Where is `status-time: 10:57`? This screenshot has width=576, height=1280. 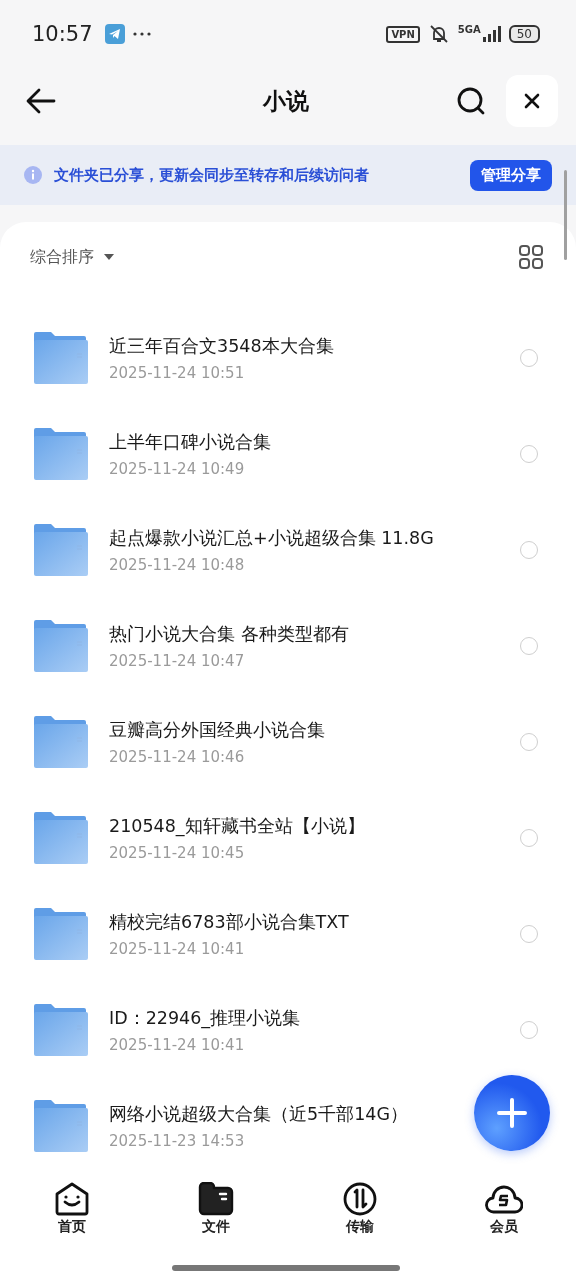
status-time: 10:57 is located at coordinates (62, 34).